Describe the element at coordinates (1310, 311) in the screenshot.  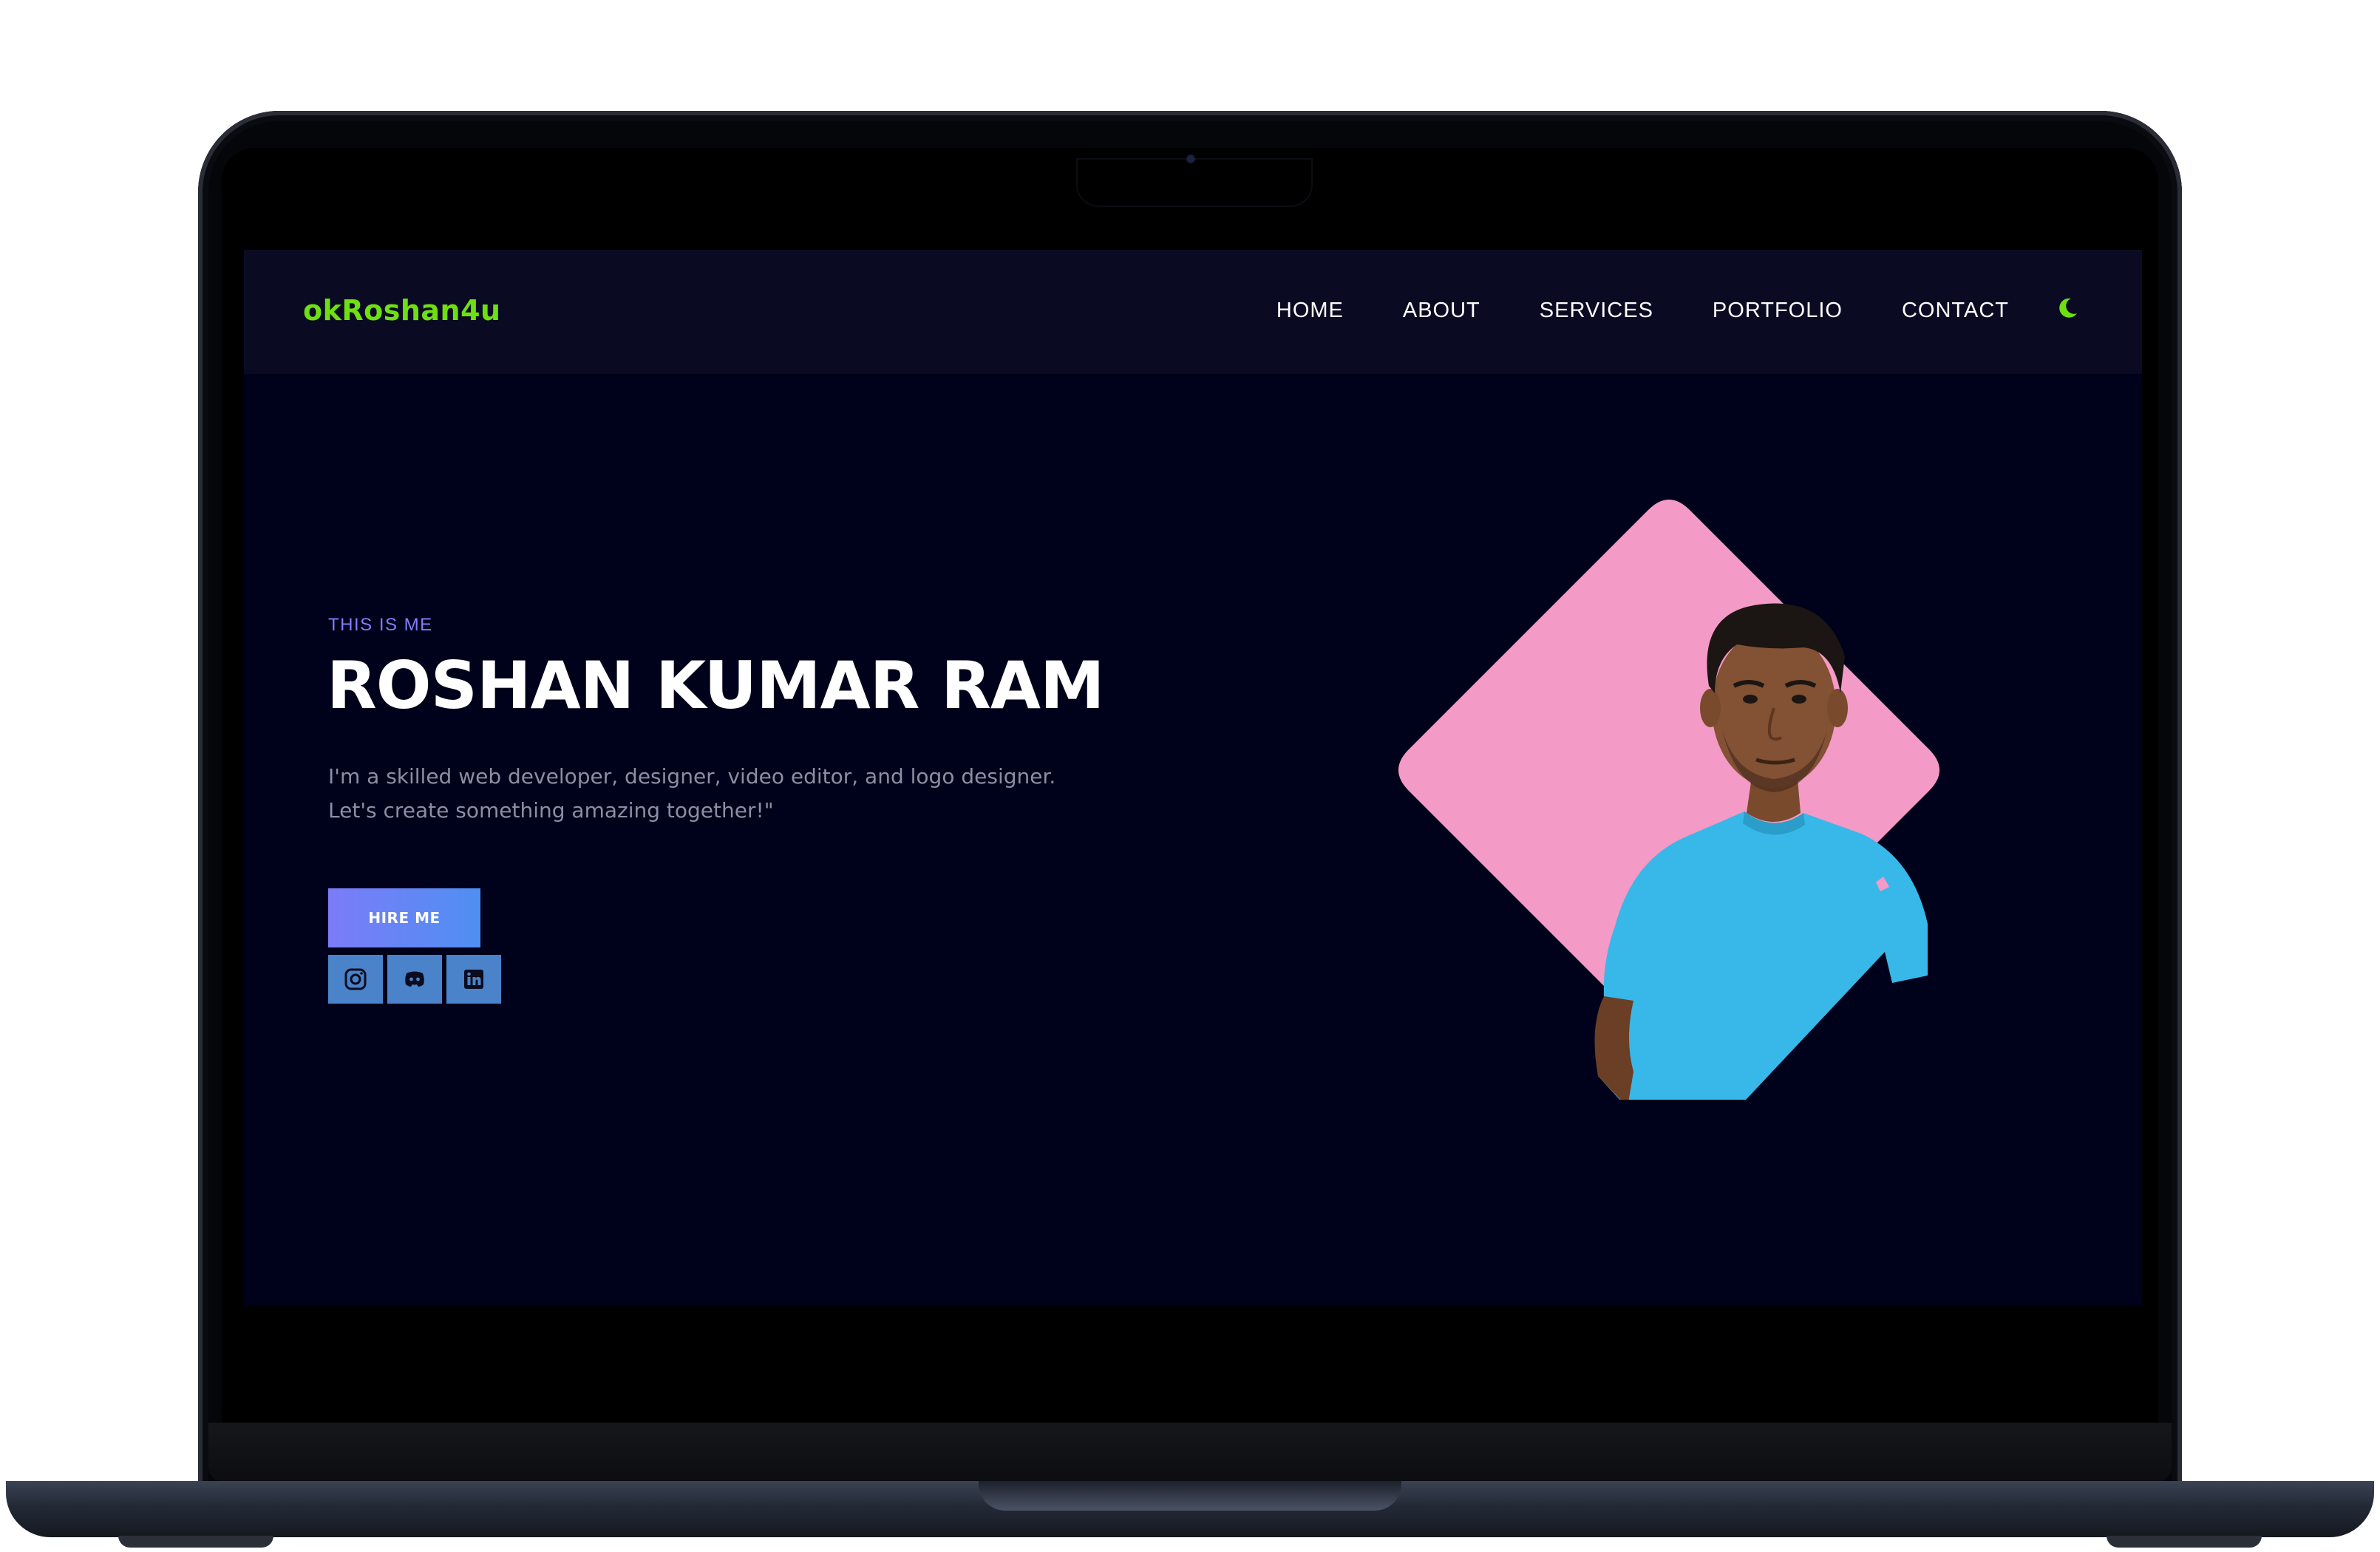
I see `nav-link-home: HOME` at that location.